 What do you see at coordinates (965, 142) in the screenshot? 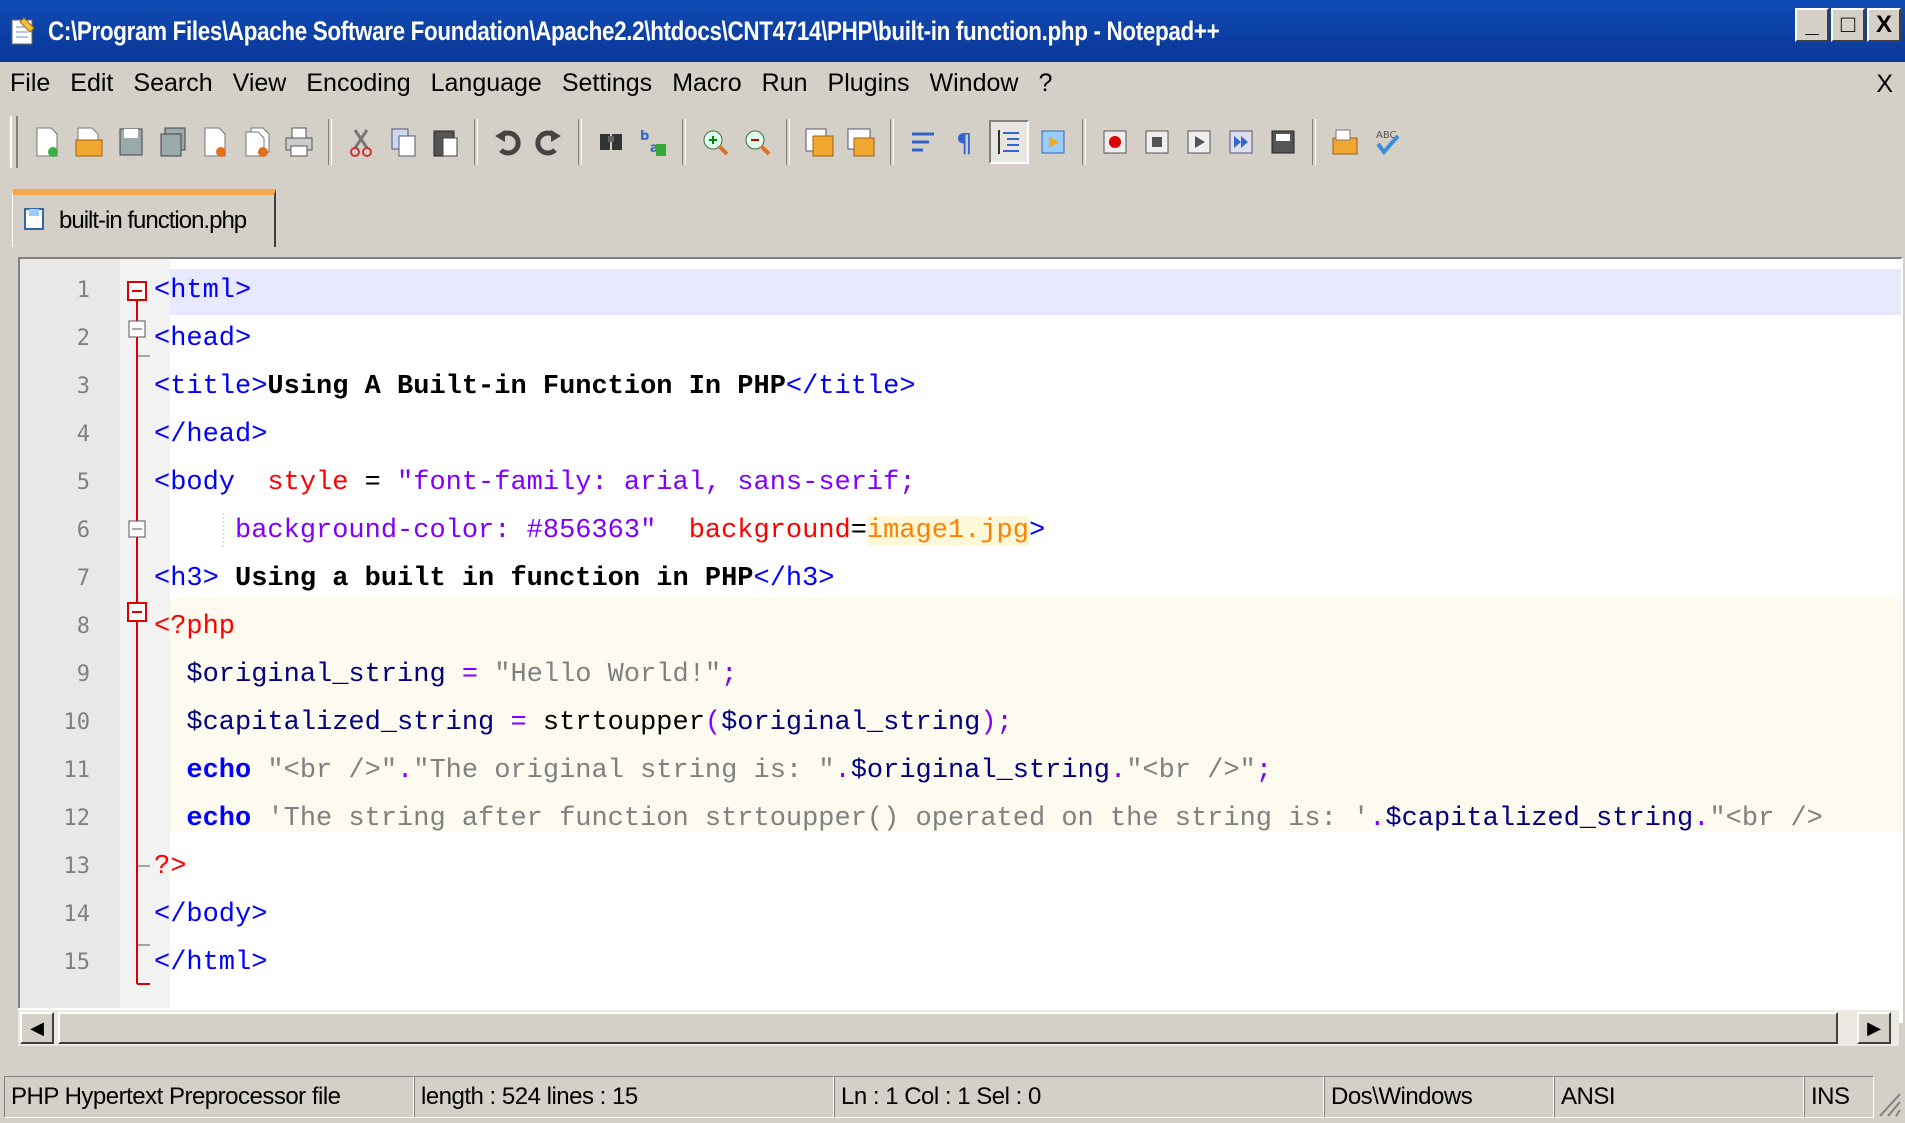
I see `show-all-chars-icon: ¶` at bounding box center [965, 142].